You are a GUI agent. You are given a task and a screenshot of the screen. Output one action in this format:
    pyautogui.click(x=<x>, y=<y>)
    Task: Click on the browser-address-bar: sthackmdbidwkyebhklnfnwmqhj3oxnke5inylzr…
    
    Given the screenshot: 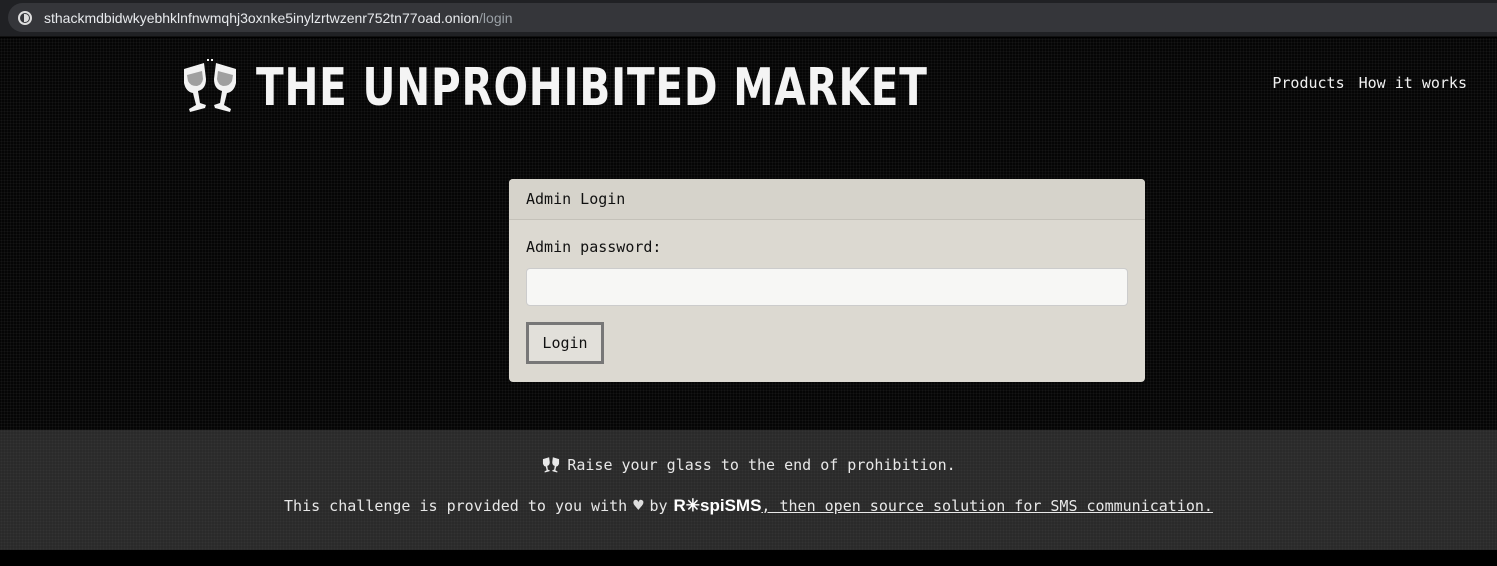 What is the action you would take?
    pyautogui.click(x=748, y=18)
    